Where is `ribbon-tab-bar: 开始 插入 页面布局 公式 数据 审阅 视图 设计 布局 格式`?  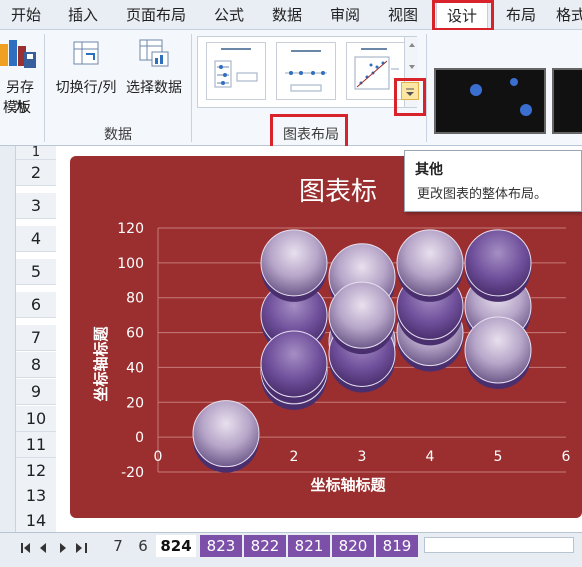 ribbon-tab-bar: 开始 插入 页面布局 公式 数据 审阅 视图 设计 布局 格式 is located at coordinates (291, 15).